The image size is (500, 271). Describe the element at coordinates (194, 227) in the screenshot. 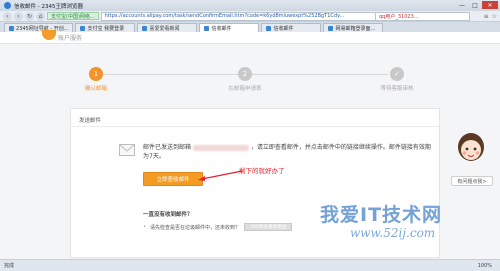

I see `help-text: 请先检查是否在垃圾邮件中，还未收到？` at that location.